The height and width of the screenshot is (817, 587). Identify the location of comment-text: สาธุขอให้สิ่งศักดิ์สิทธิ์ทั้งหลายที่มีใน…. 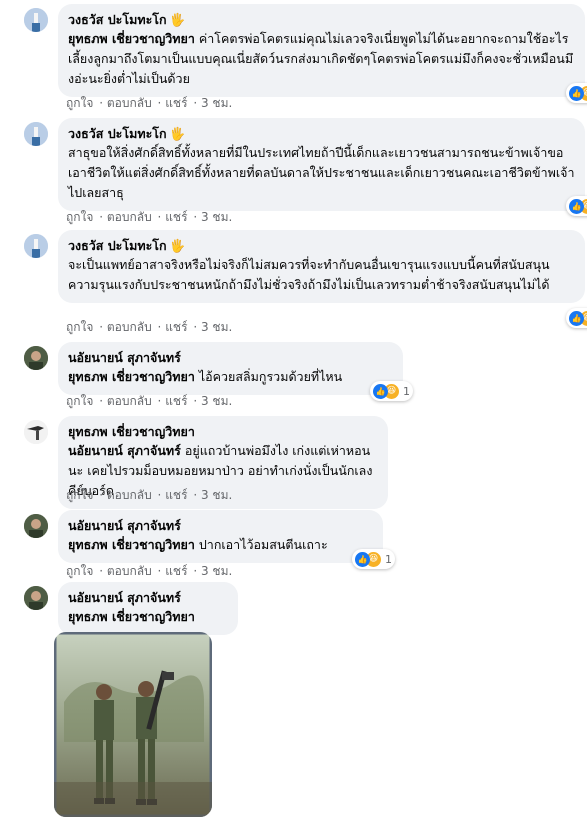
(321, 172).